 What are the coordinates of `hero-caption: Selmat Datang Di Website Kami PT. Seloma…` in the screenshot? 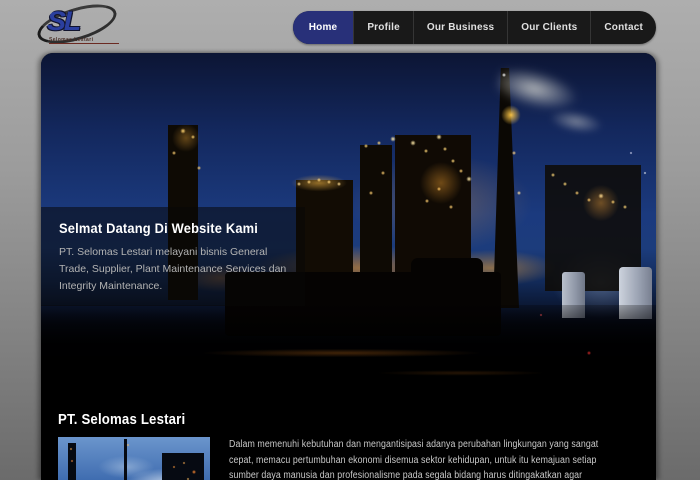 It's located at (173, 257).